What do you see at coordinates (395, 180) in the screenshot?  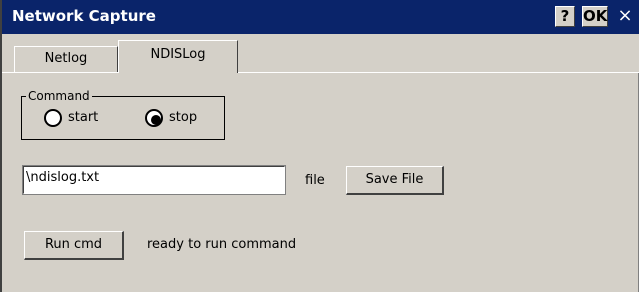 I see `save-file-button: Save File` at bounding box center [395, 180].